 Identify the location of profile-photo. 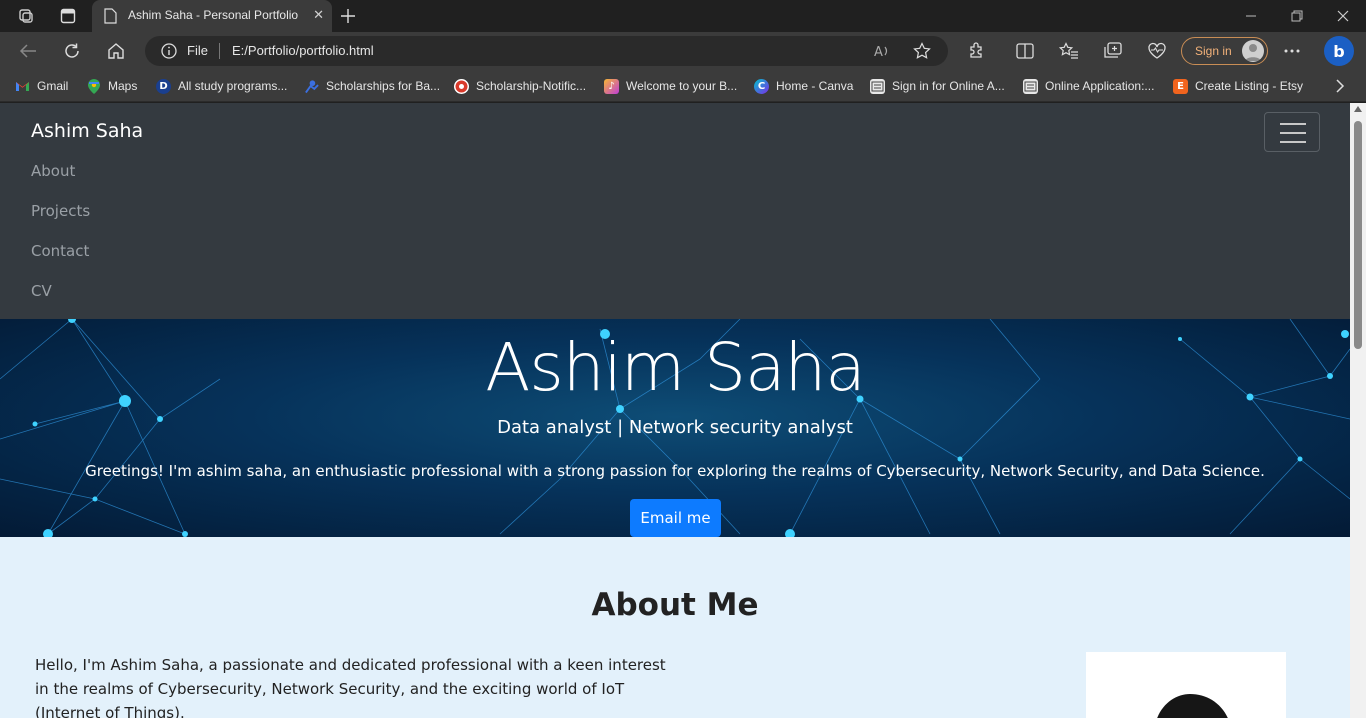
(1186, 685).